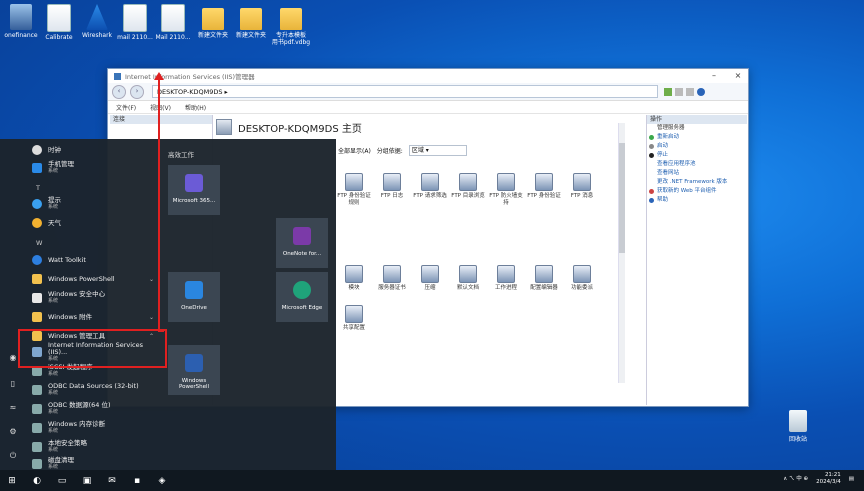 The height and width of the screenshot is (491, 864). I want to click on action-stop: 停止, so click(697, 155).